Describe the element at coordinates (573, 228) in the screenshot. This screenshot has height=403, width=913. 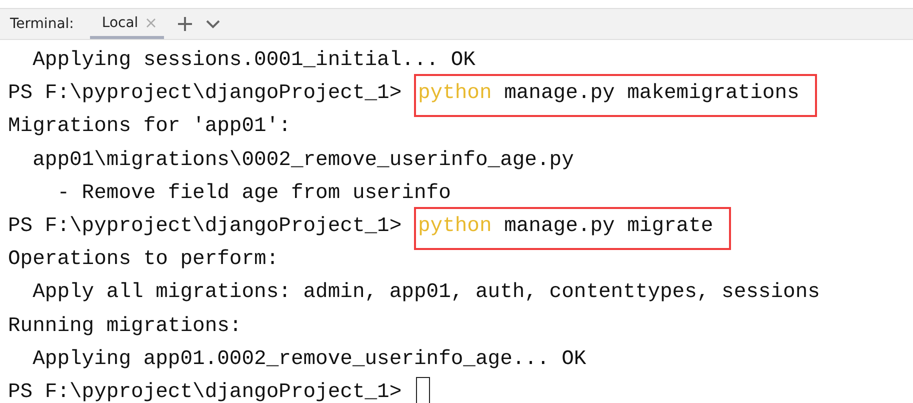
I see `command-text: python manage.py migrate` at that location.